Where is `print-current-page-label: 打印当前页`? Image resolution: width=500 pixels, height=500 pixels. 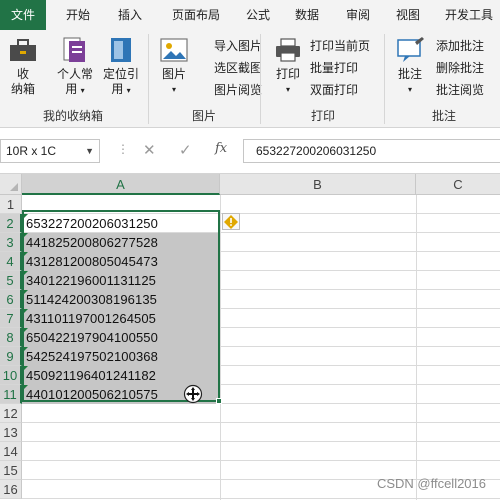
print-current-page-label: 打印当前页 is located at coordinates (340, 46).